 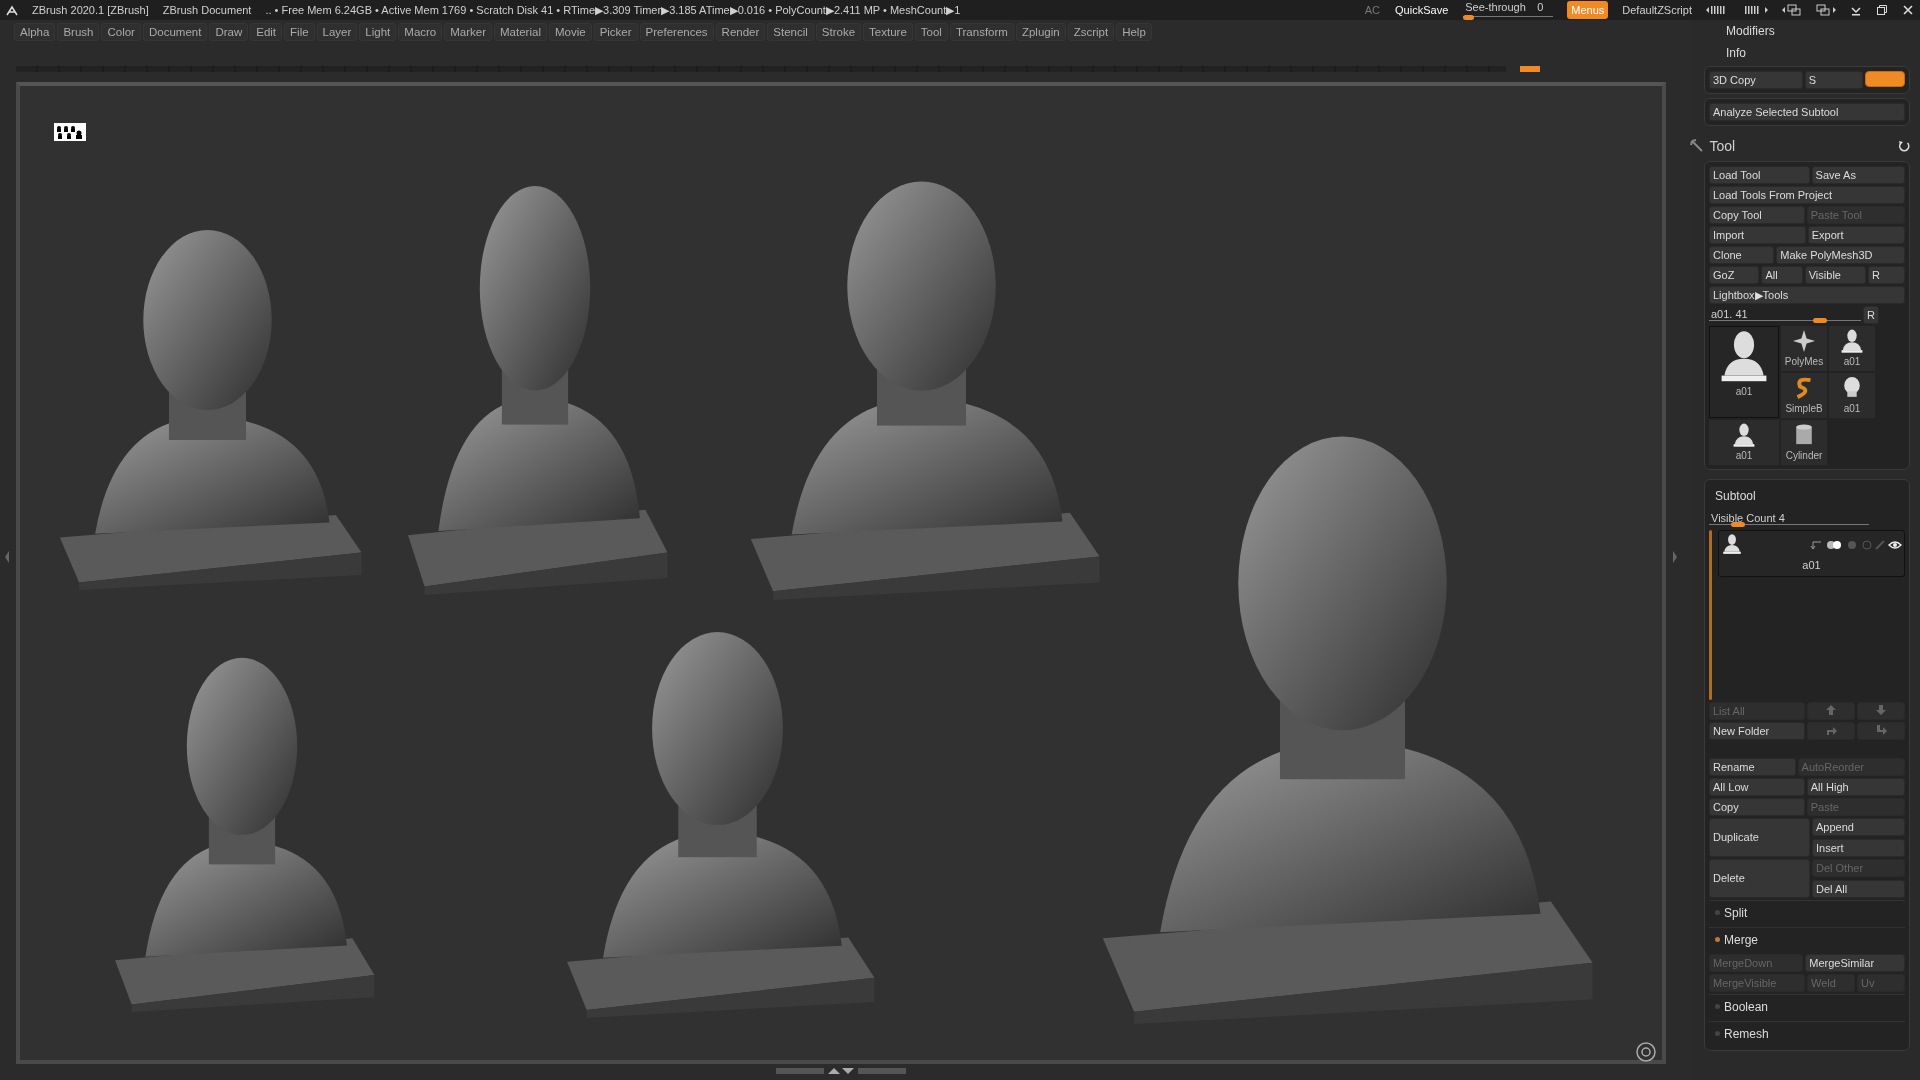 What do you see at coordinates (1134, 32) in the screenshot?
I see `menu-item: Help` at bounding box center [1134, 32].